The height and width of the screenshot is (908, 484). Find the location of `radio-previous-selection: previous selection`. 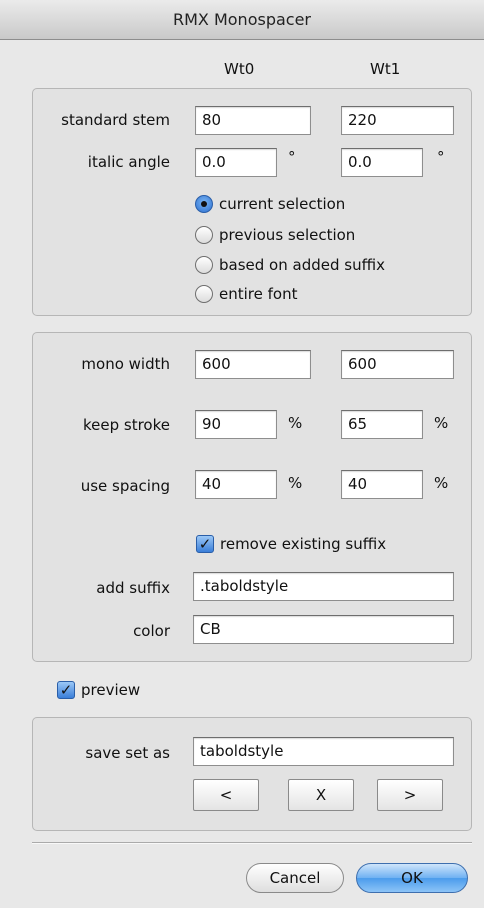

radio-previous-selection: previous selection is located at coordinates (275, 235).